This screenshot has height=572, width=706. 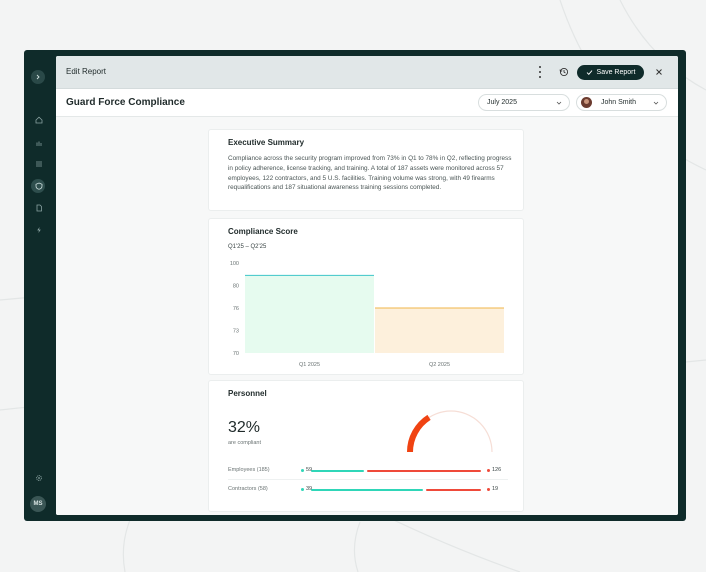 What do you see at coordinates (244, 427) in the screenshot?
I see `compliance-percent: 32%` at bounding box center [244, 427].